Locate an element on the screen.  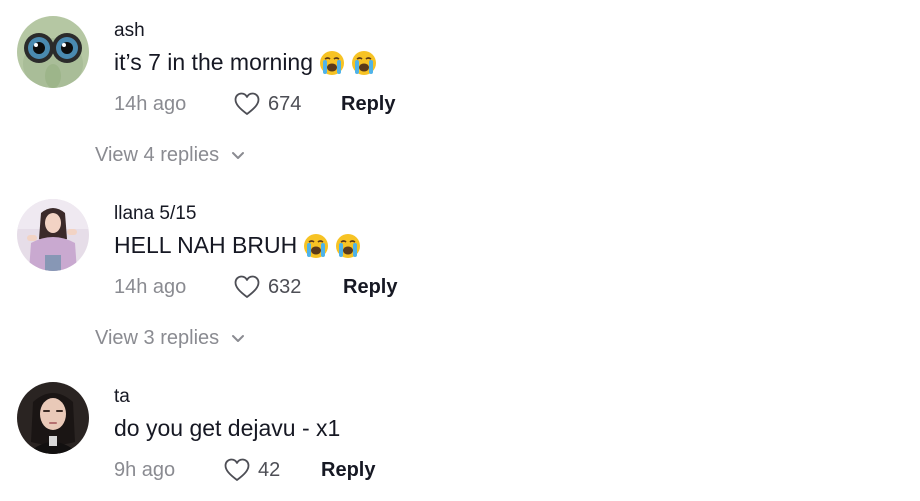
comment-text-content: do you get dejavu - x1 is located at coordinates (227, 428).